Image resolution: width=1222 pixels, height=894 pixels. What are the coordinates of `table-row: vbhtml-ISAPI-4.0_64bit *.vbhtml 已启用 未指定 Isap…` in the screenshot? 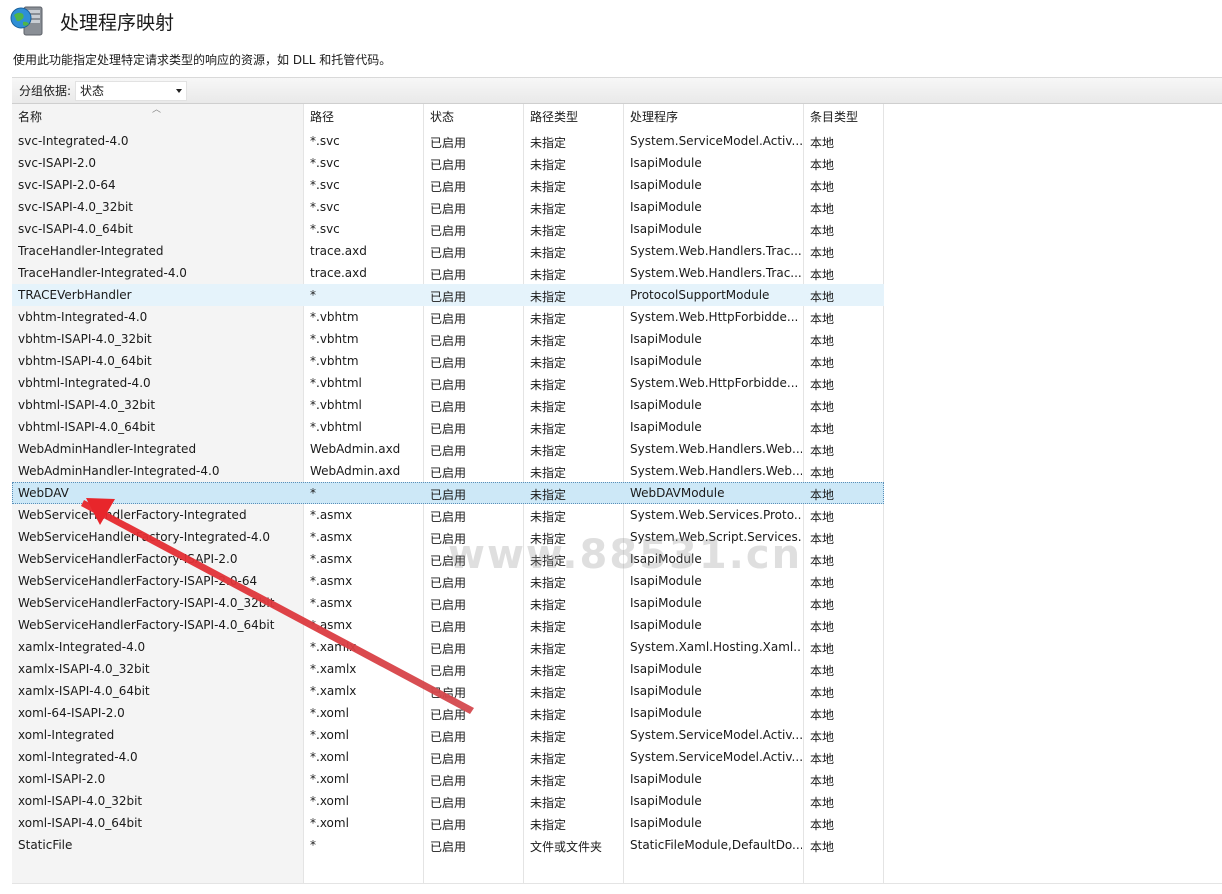 It's located at (448, 427).